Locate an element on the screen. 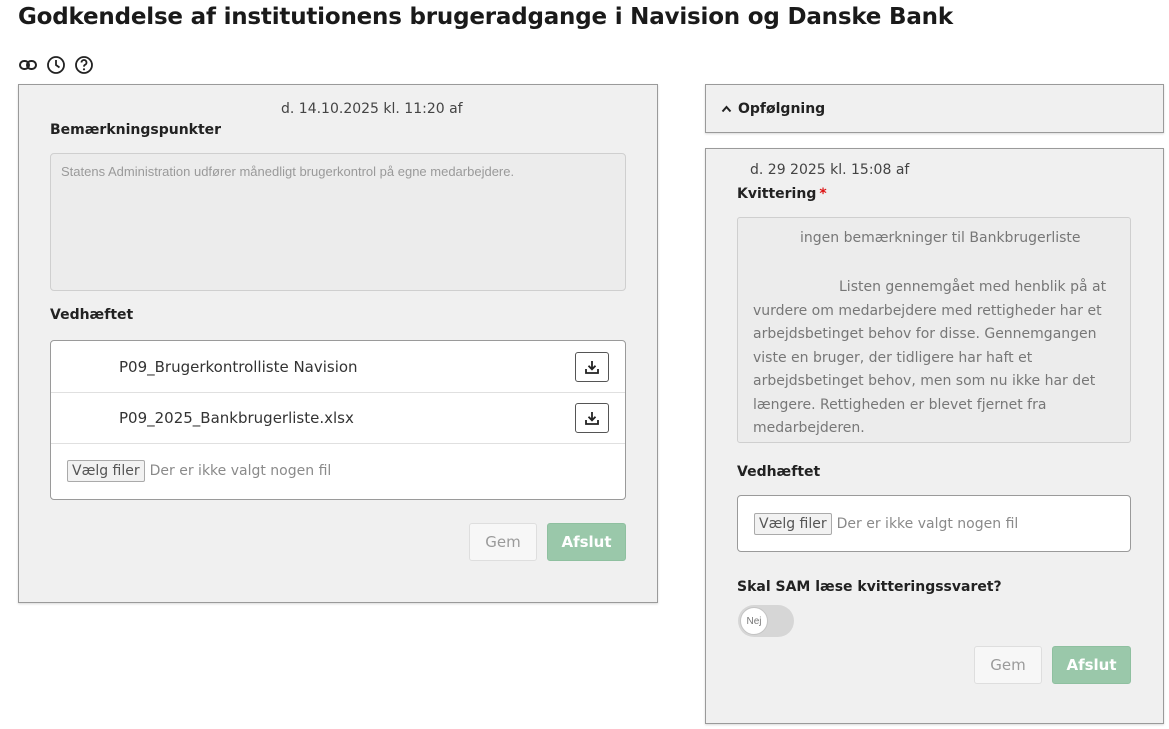  sam-read-toggle: Nej is located at coordinates (766, 621).